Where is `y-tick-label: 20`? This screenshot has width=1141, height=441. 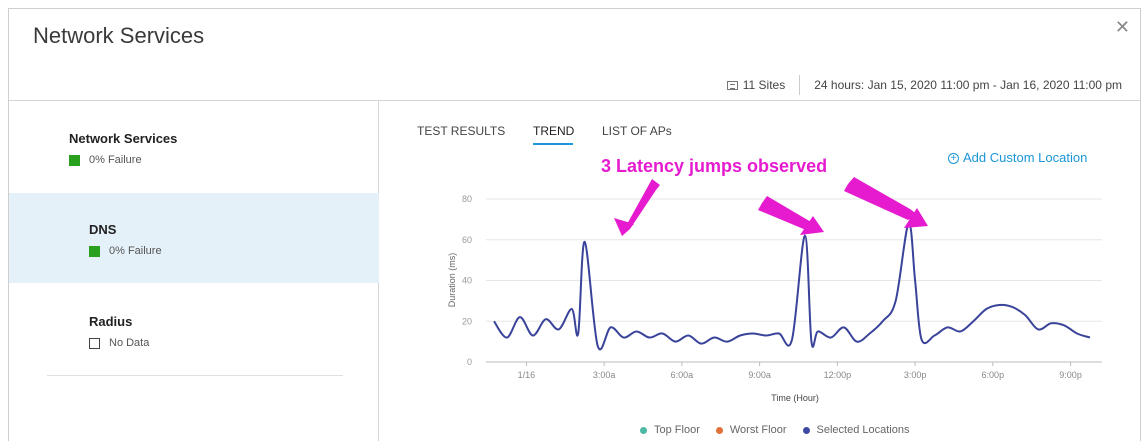 y-tick-label: 20 is located at coordinates (467, 321).